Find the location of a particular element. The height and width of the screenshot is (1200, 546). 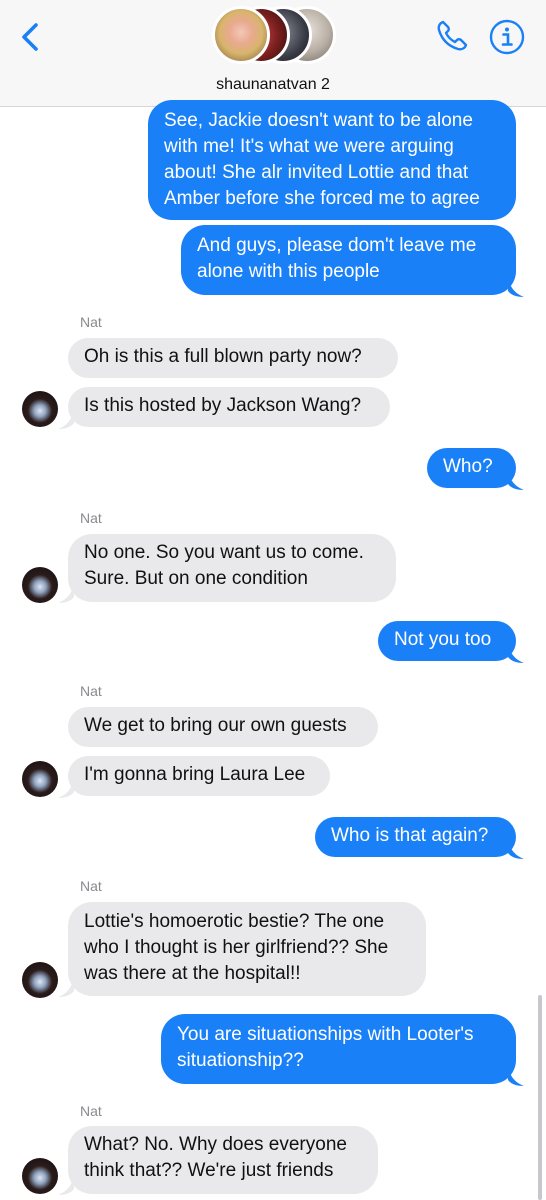

conversation-title: shaunanatvan 2 is located at coordinates (273, 85).